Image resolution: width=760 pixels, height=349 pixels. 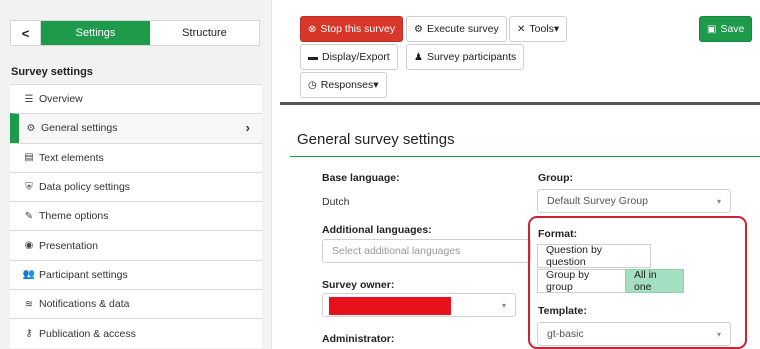 What do you see at coordinates (562, 311) in the screenshot?
I see `template-label: Template:` at bounding box center [562, 311].